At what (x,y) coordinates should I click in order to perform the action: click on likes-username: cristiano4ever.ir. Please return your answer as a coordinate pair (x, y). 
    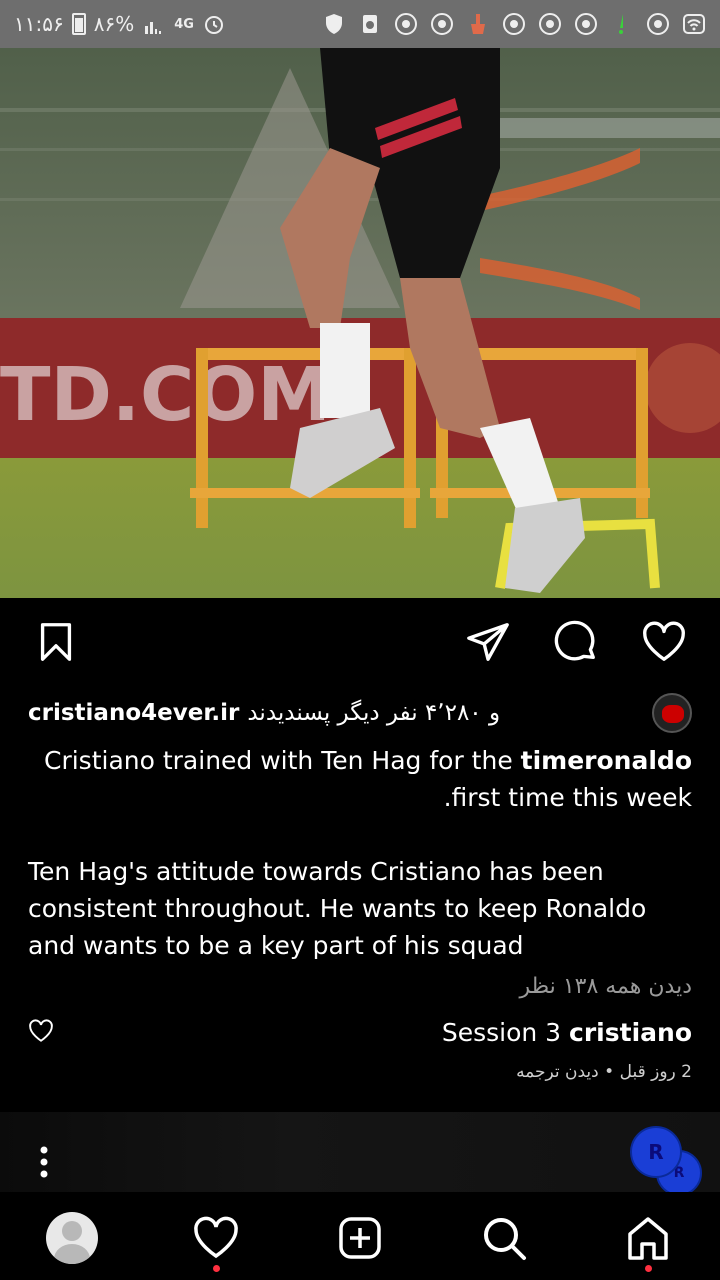
    Looking at the image, I should click on (133, 713).